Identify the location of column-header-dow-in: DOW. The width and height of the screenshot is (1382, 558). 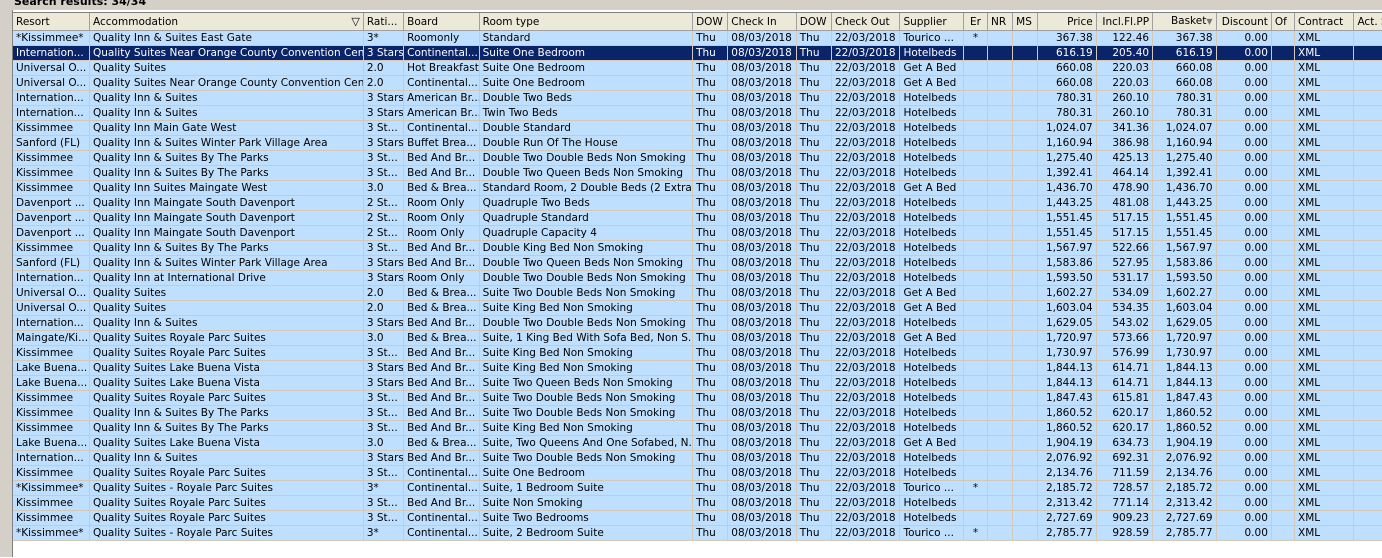
(710, 22).